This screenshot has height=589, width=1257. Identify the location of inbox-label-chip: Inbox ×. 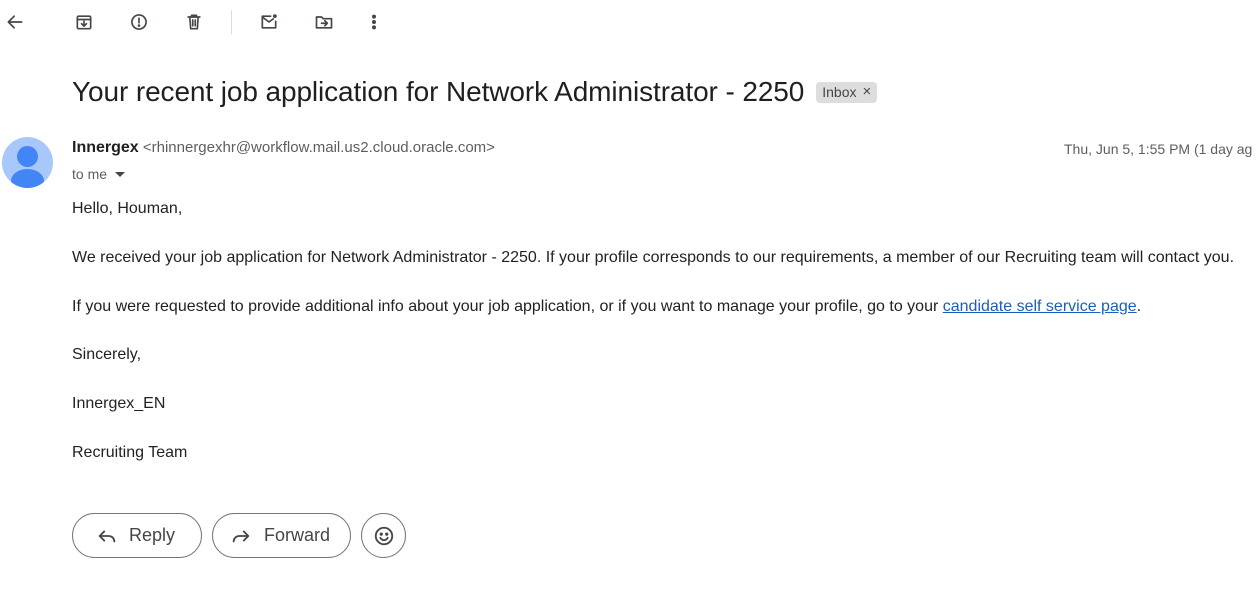
(847, 92).